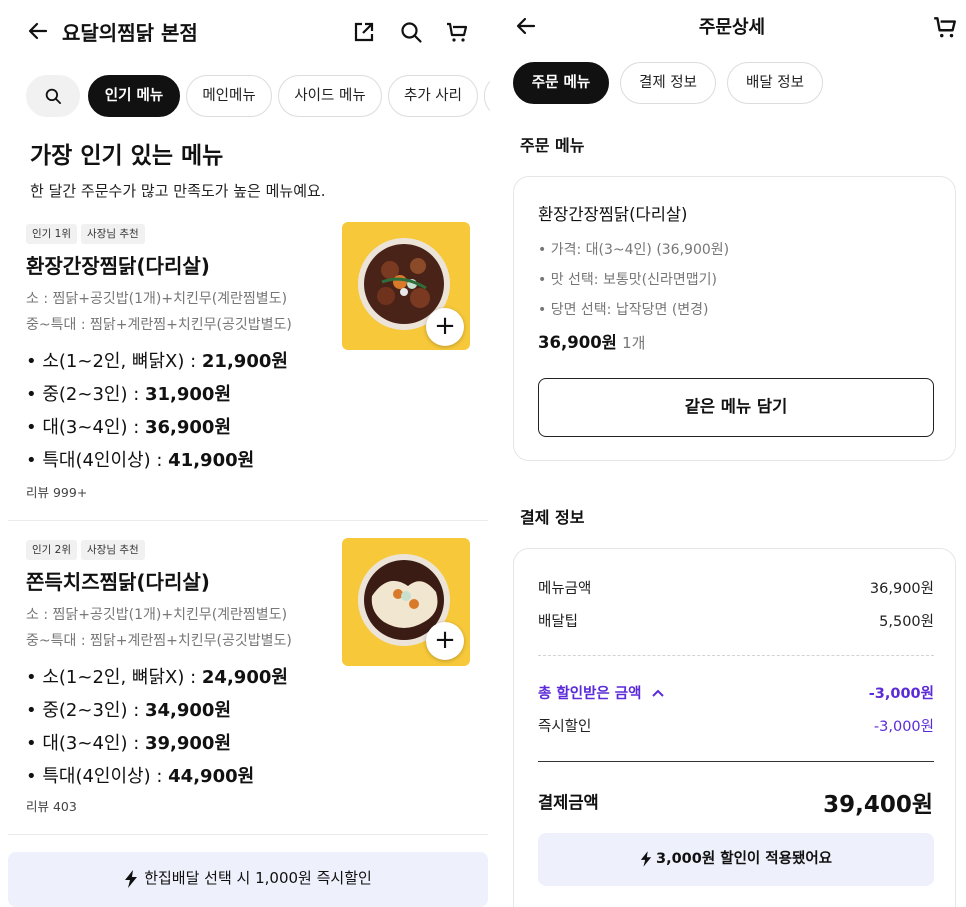 This screenshot has height=907, width=966. I want to click on menu-item-price: • 특대(4인이상) : 41,900원, so click(140, 460).